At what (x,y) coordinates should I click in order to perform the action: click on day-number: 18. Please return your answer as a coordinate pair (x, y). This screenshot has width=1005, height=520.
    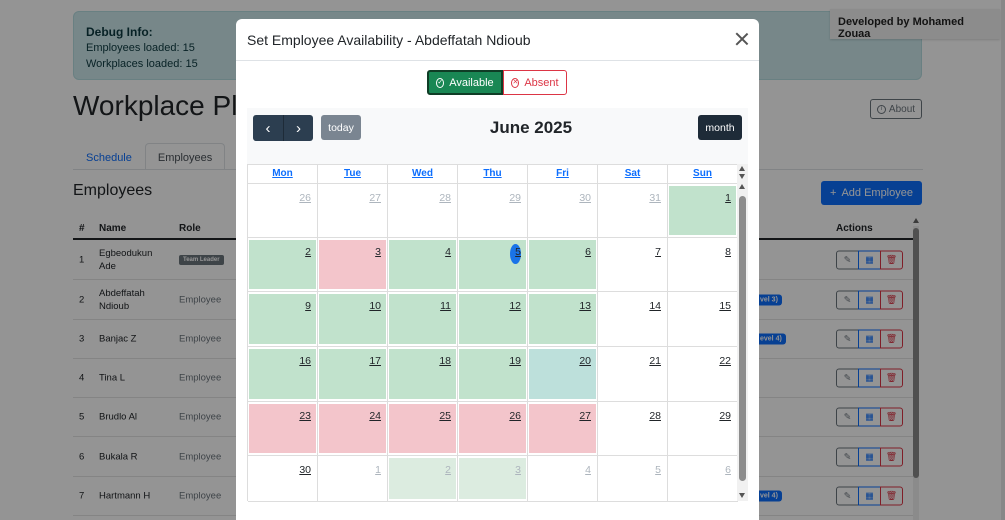
    Looking at the image, I should click on (445, 361).